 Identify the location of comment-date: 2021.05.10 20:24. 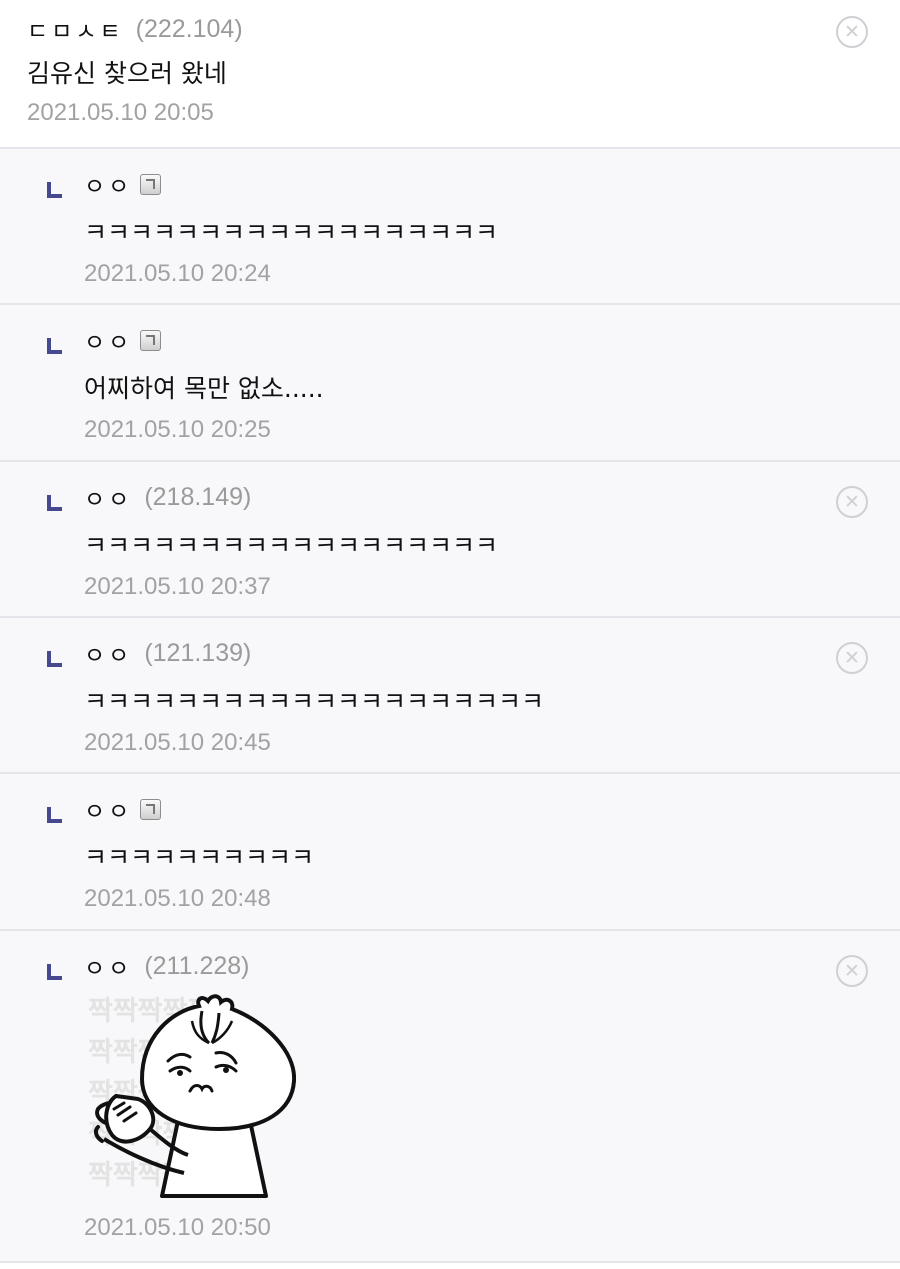
(177, 273).